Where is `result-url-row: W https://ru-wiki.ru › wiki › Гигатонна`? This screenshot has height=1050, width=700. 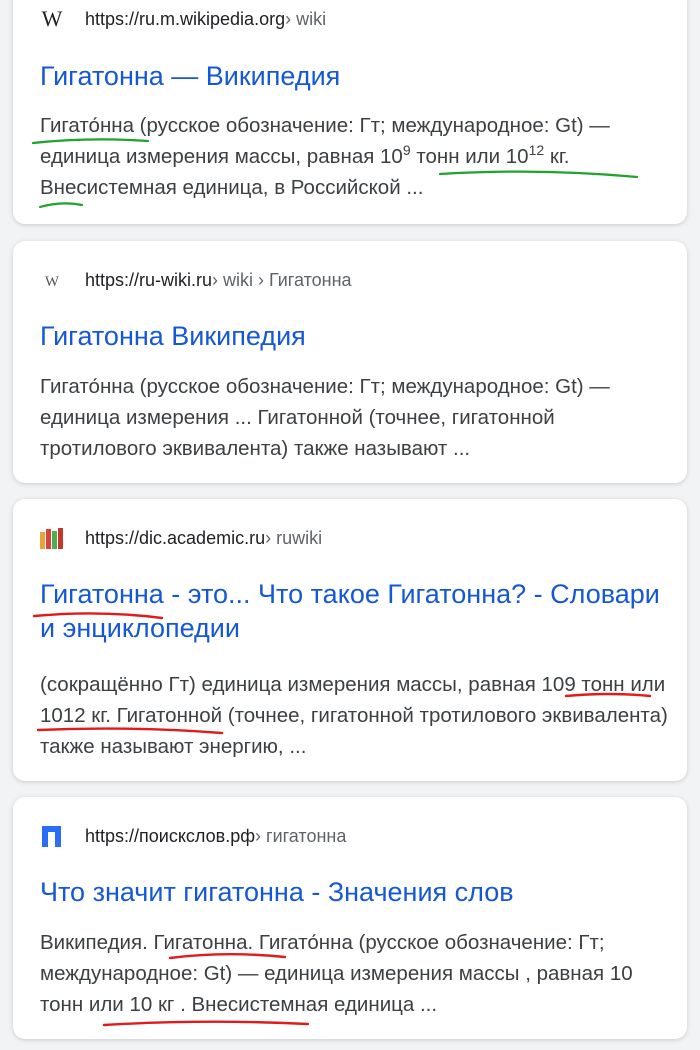
result-url-row: W https://ru-wiki.ru › wiki › Гигатонна is located at coordinates (195, 280).